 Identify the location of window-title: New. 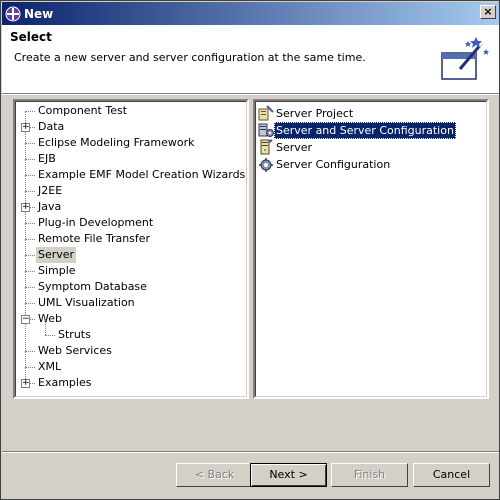
(39, 13).